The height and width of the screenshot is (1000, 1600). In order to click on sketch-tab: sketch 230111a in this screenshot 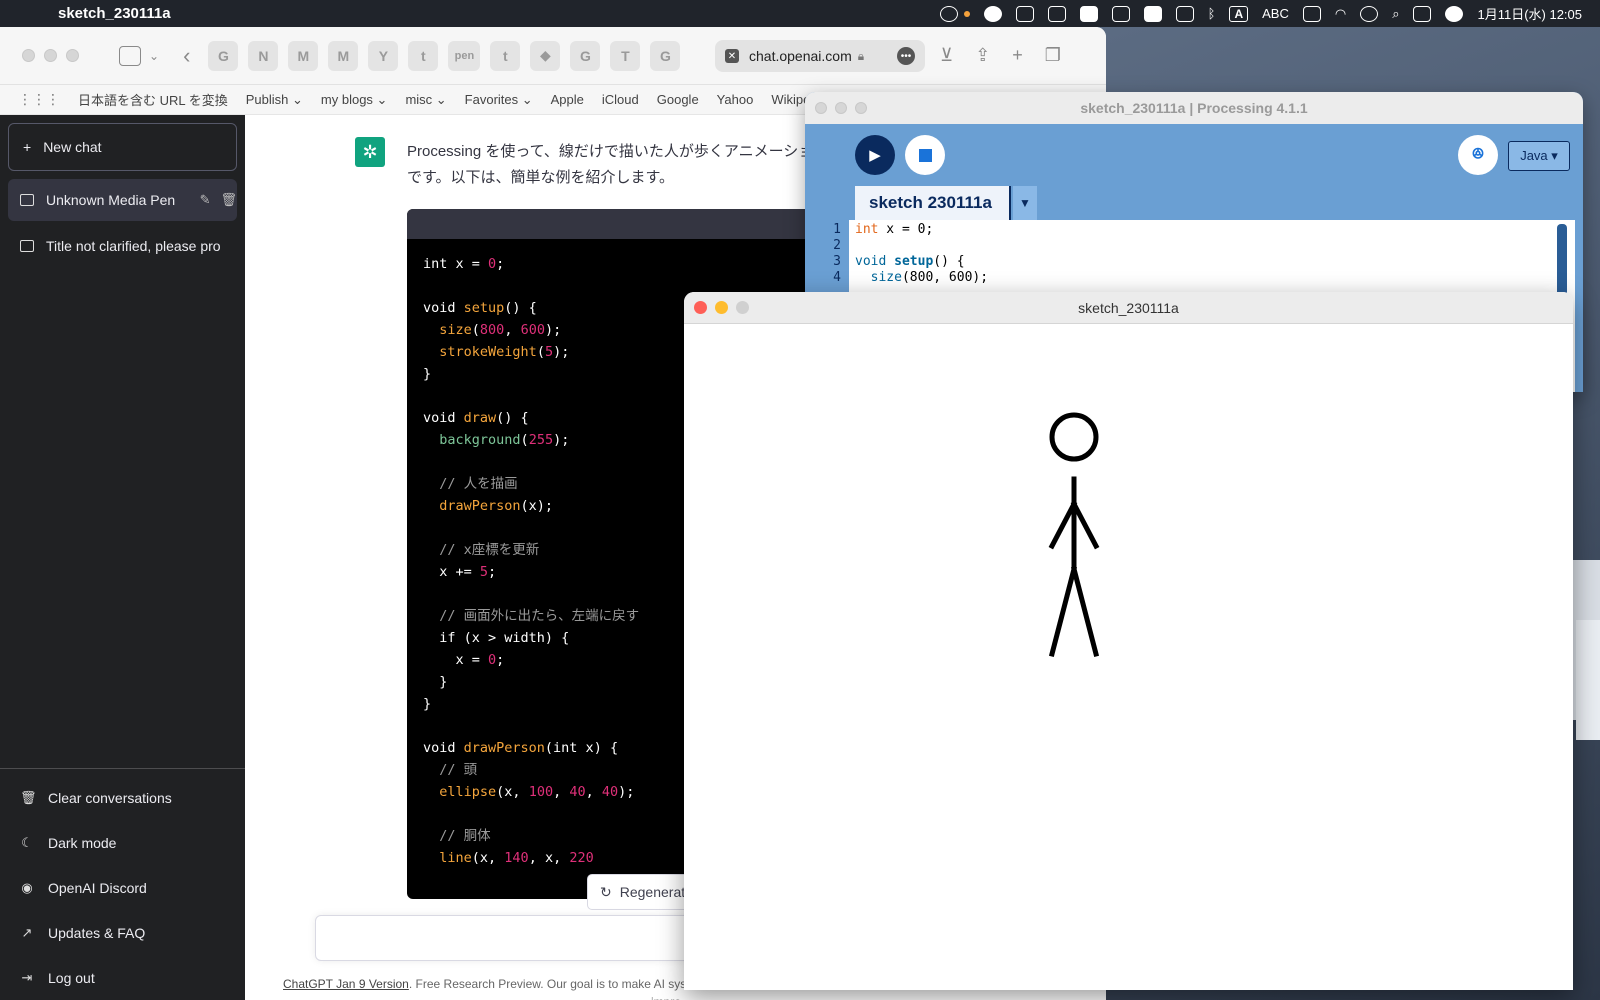, I will do `click(933, 203)`.